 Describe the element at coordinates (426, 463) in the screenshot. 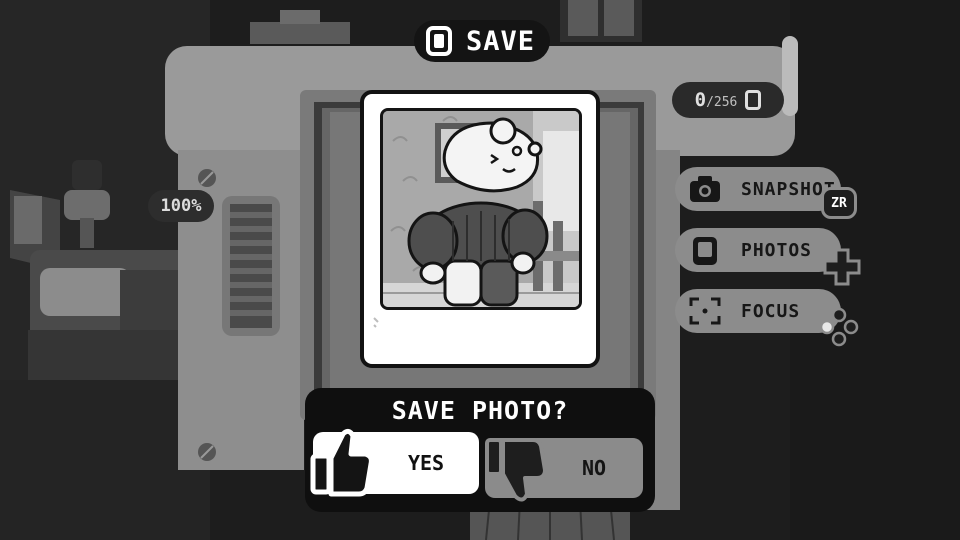

I see `yes-label: YES` at that location.